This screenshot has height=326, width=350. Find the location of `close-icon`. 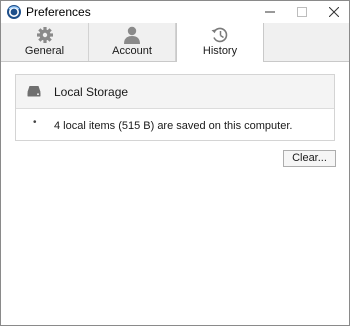

close-icon is located at coordinates (334, 12).